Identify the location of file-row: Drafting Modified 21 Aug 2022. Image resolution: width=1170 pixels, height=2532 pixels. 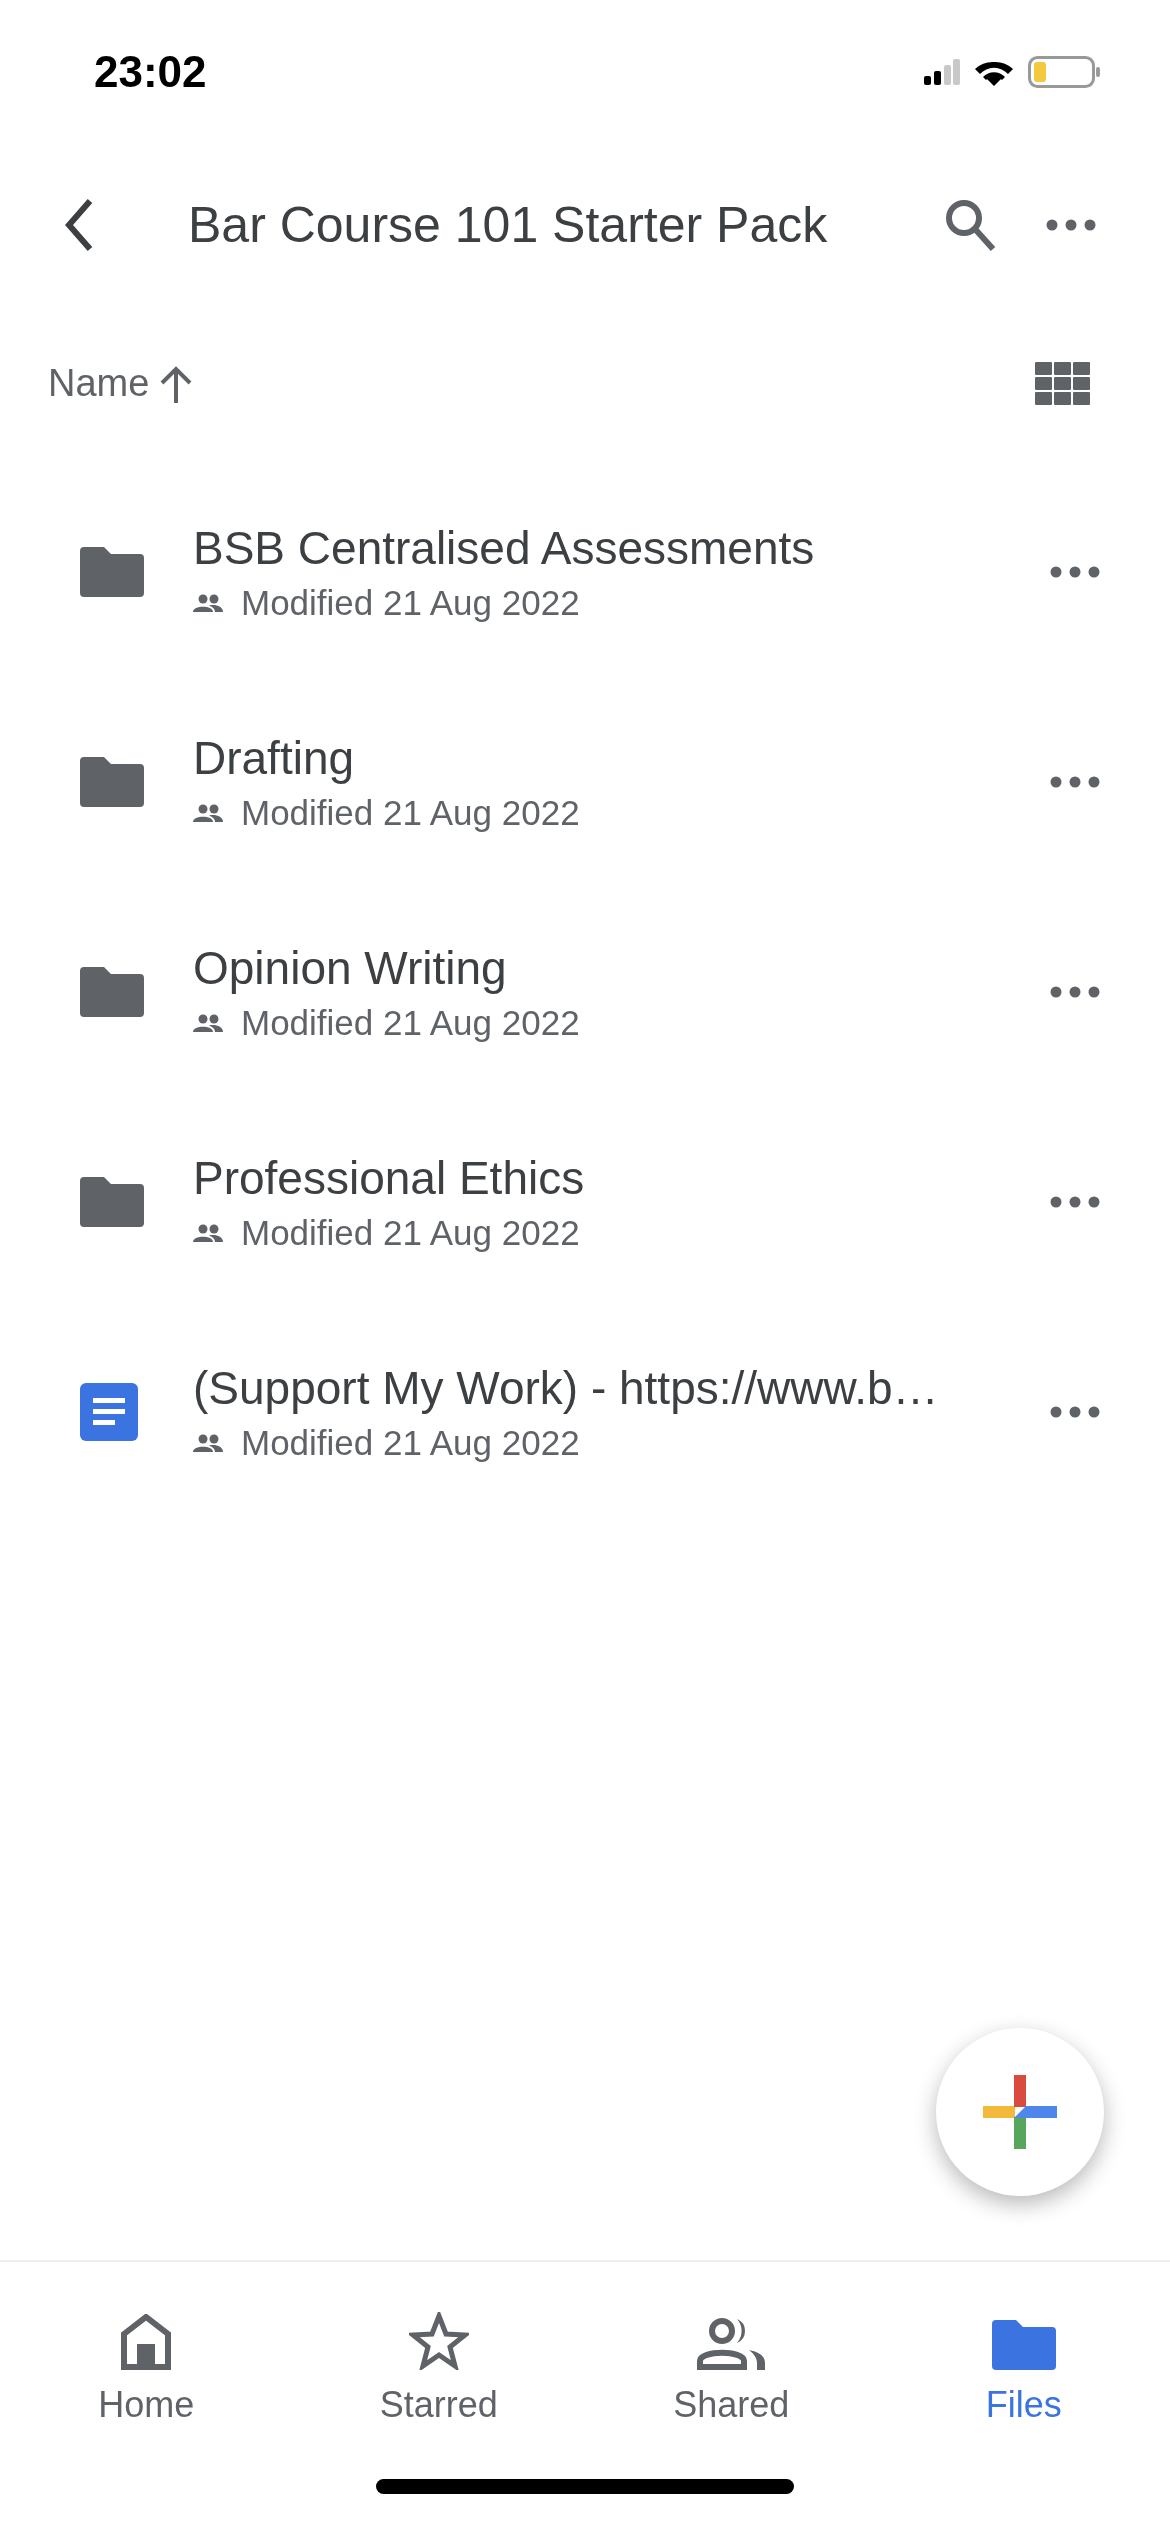
(585, 782).